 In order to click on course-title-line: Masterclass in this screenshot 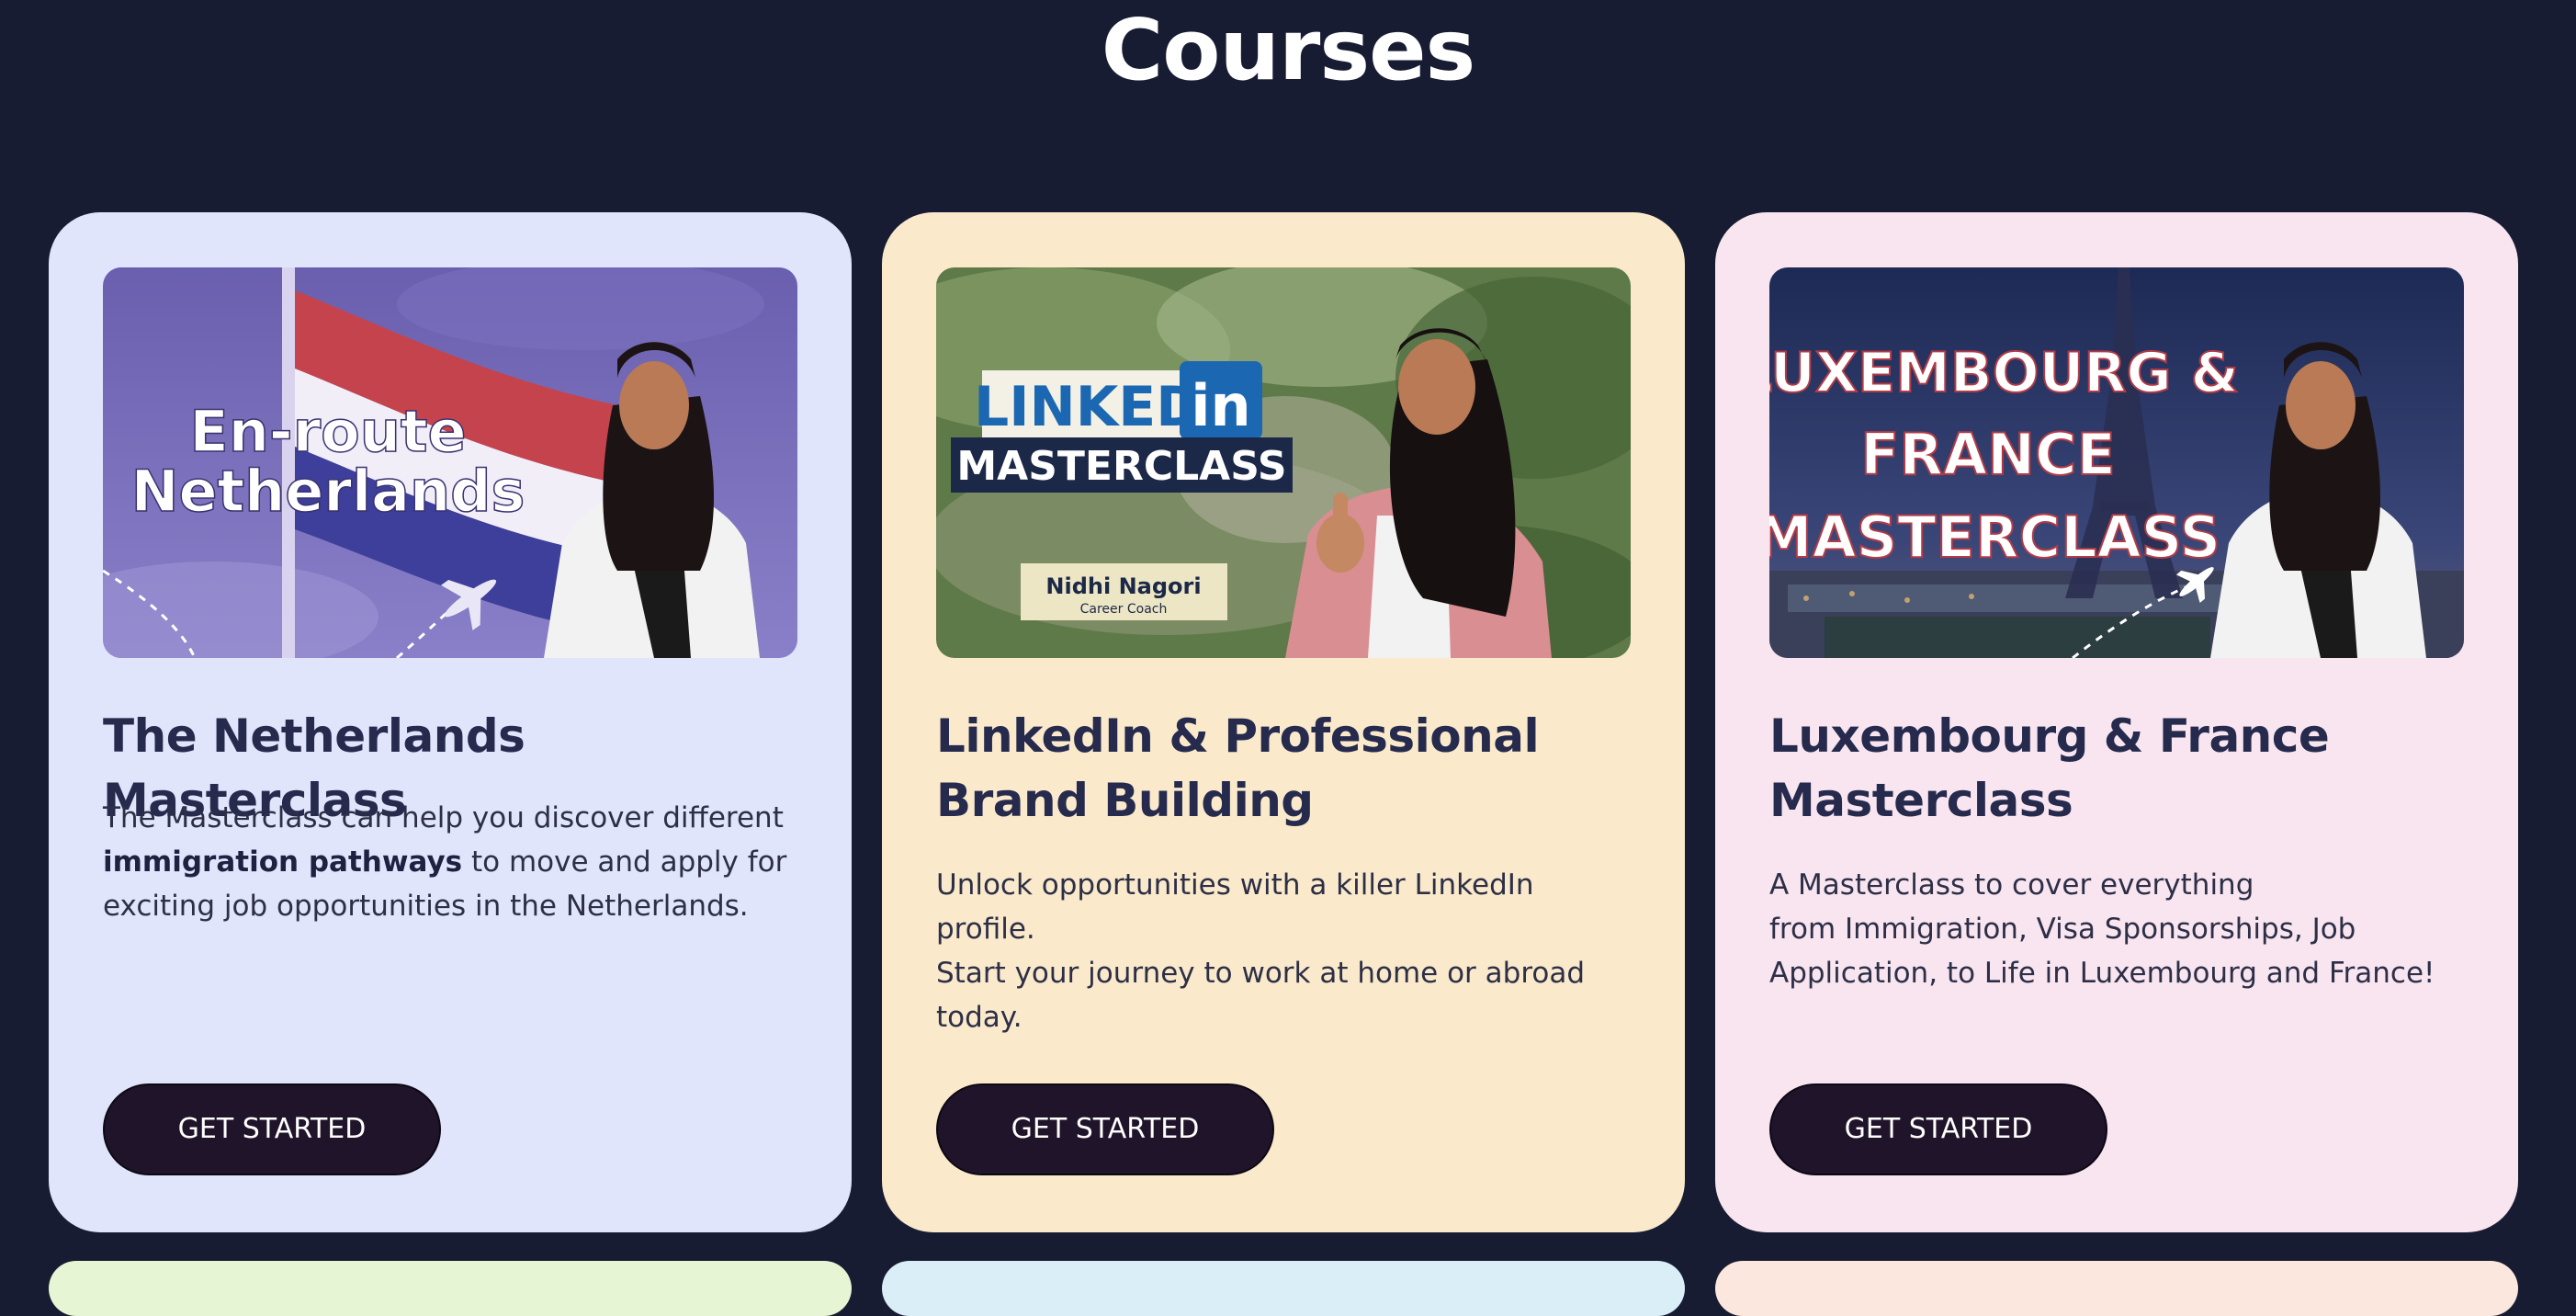, I will do `click(1921, 800)`.